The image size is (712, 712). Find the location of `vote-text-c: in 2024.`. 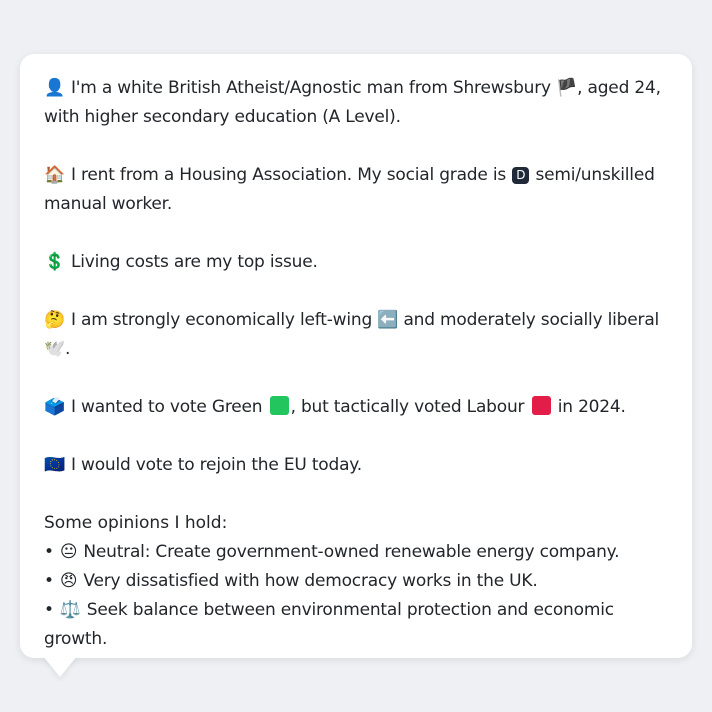

vote-text-c: in 2024. is located at coordinates (591, 407).